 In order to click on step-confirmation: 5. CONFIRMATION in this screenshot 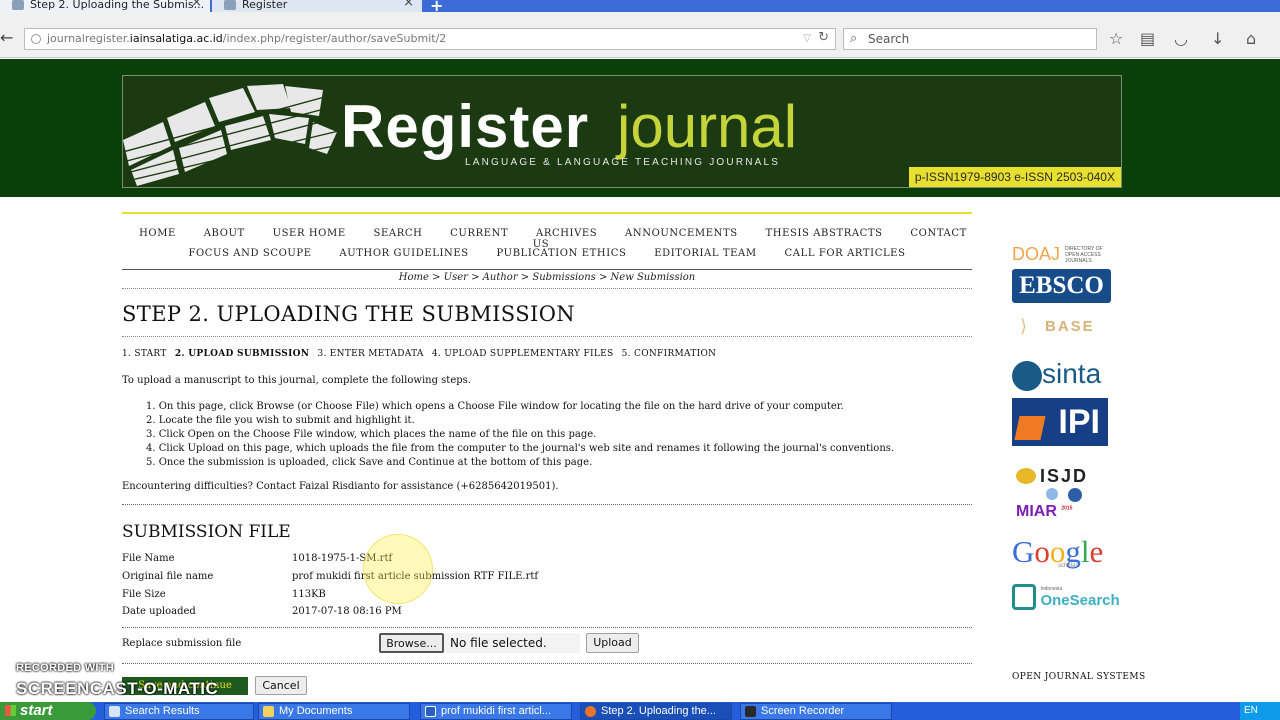, I will do `click(669, 354)`.